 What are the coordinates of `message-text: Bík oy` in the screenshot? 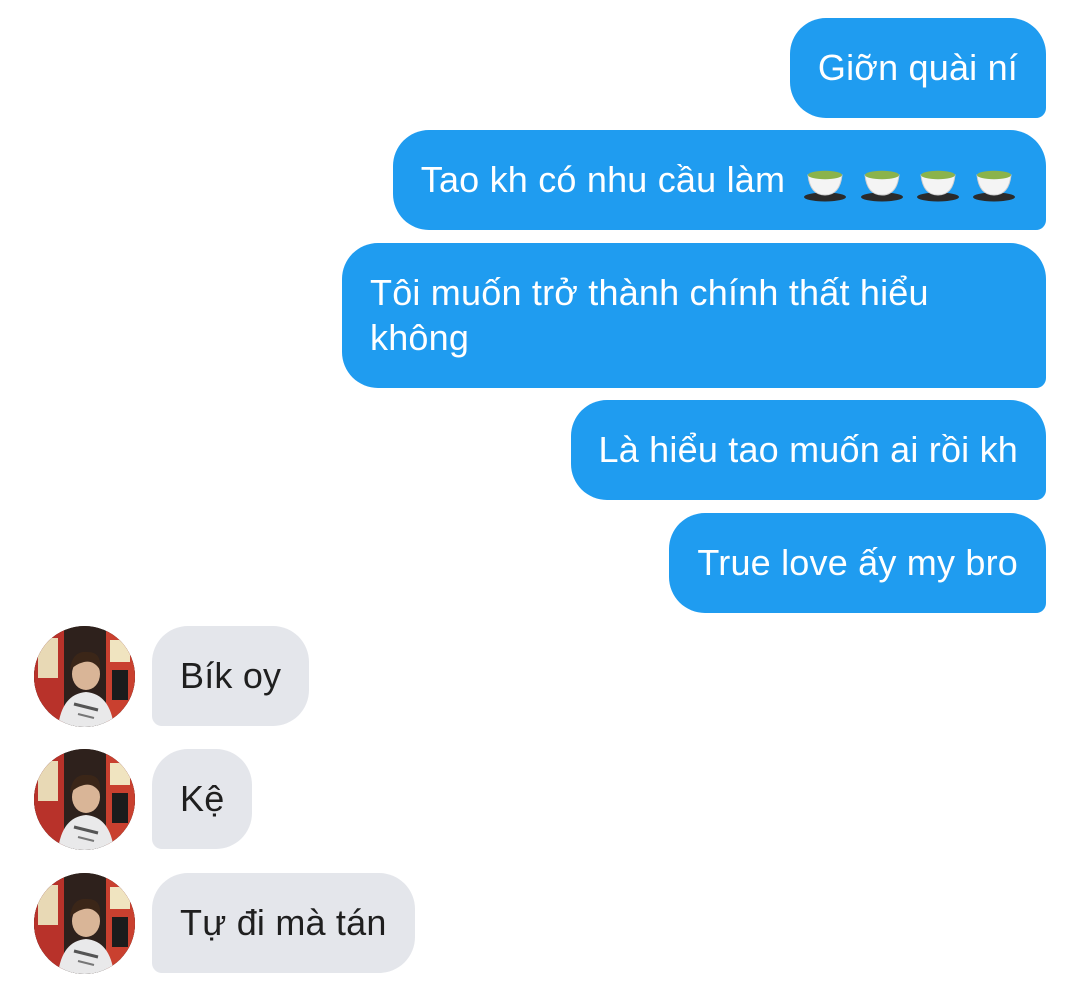 It's located at (231, 675).